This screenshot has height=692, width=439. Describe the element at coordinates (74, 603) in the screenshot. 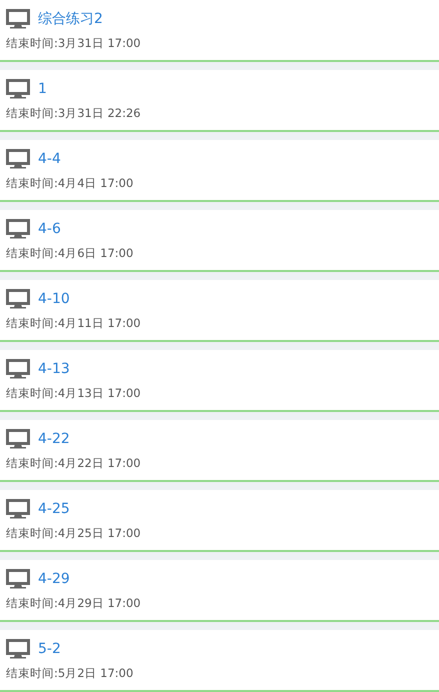

I see `end-time: 结束时间:4月29日 17:00` at that location.